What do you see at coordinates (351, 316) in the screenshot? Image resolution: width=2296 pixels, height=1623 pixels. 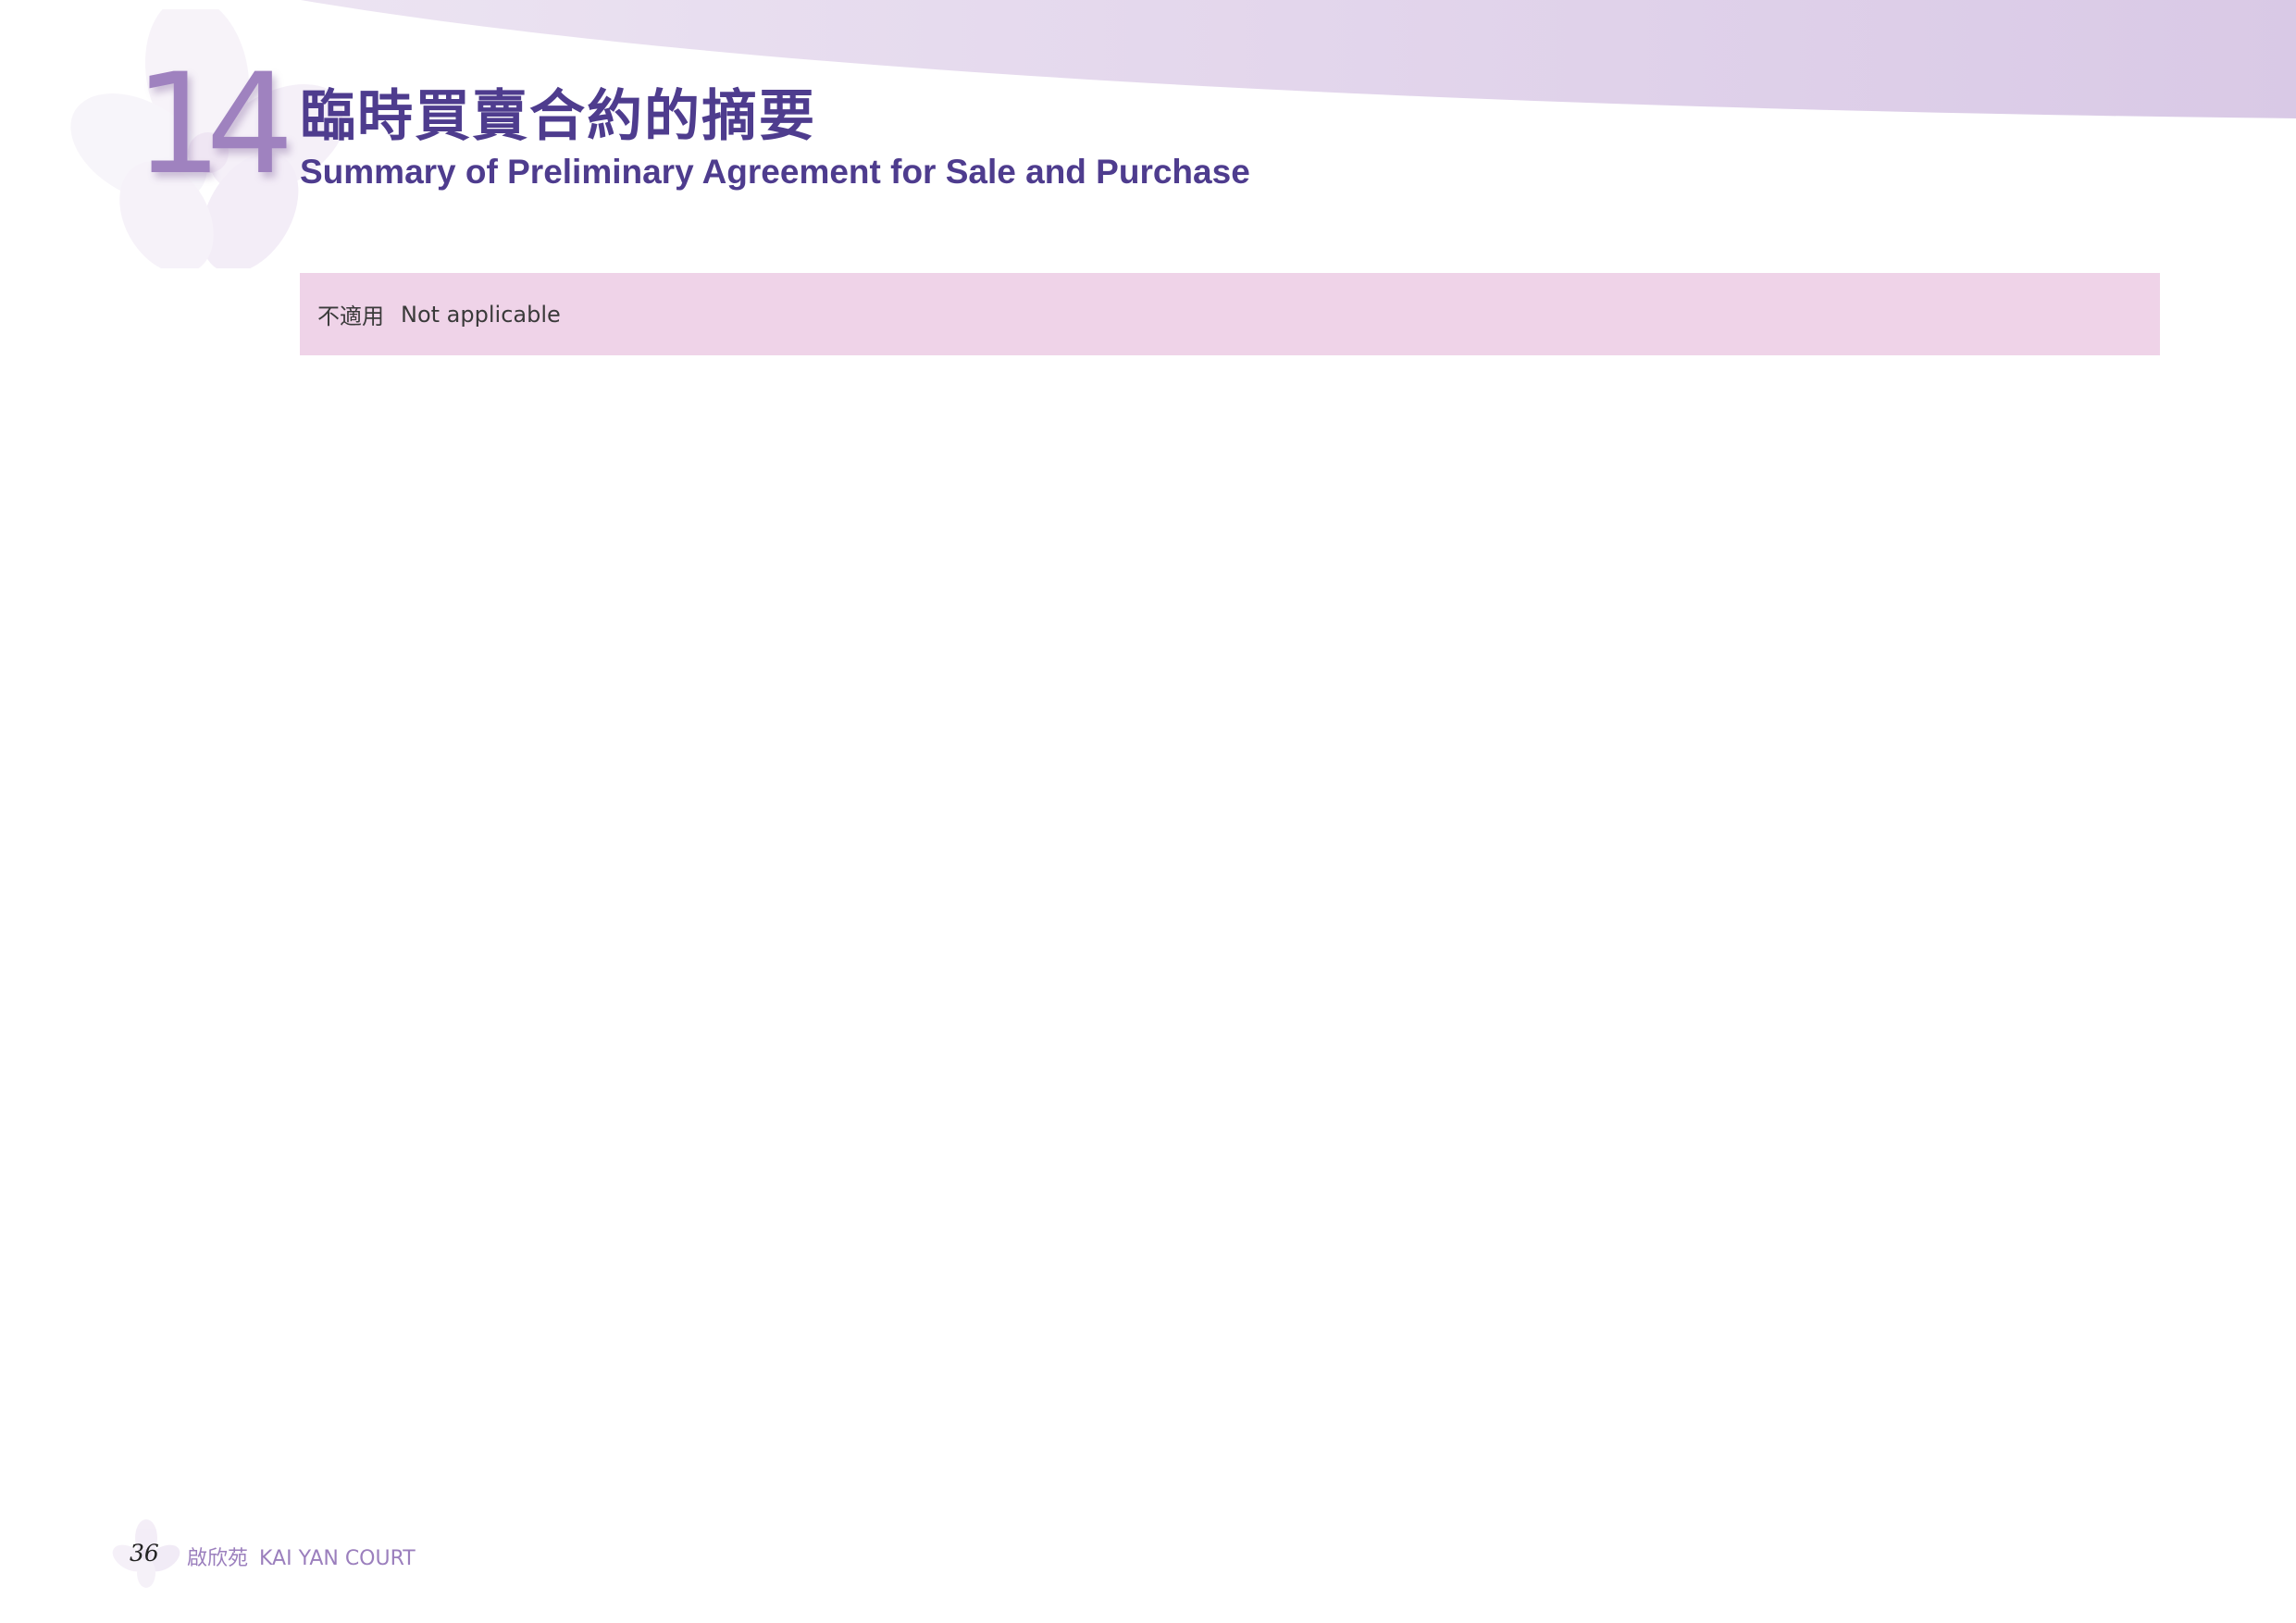 I see `notice-text-chinese: 不適用` at bounding box center [351, 316].